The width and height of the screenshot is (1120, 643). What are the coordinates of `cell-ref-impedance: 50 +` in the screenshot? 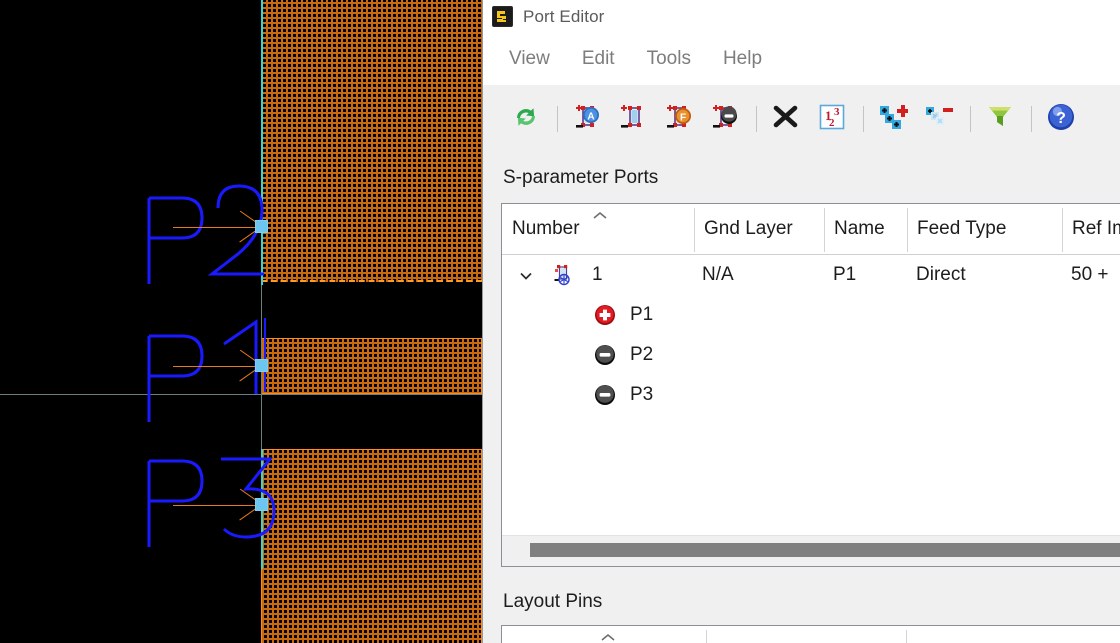 It's located at (1090, 274).